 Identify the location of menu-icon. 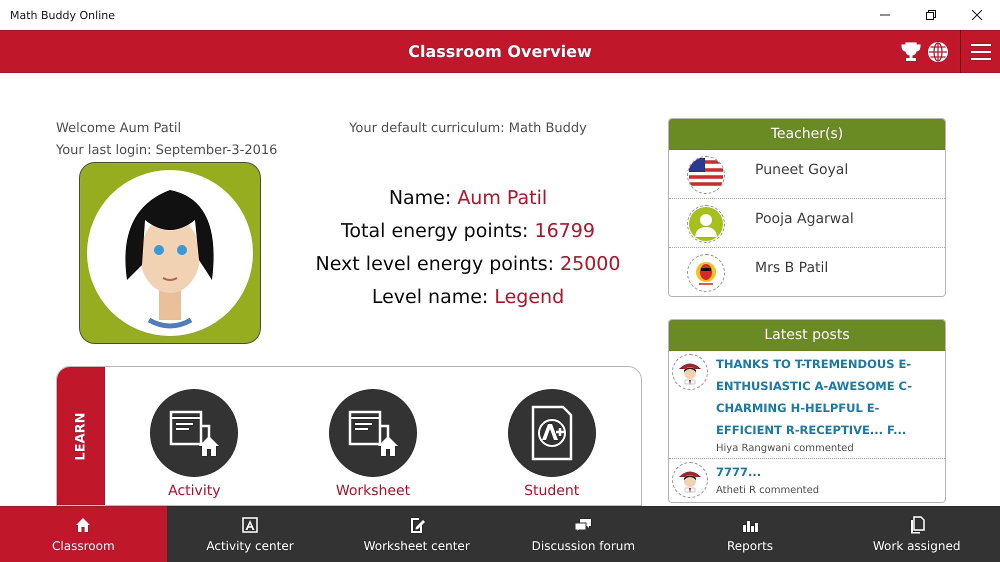
(980, 52).